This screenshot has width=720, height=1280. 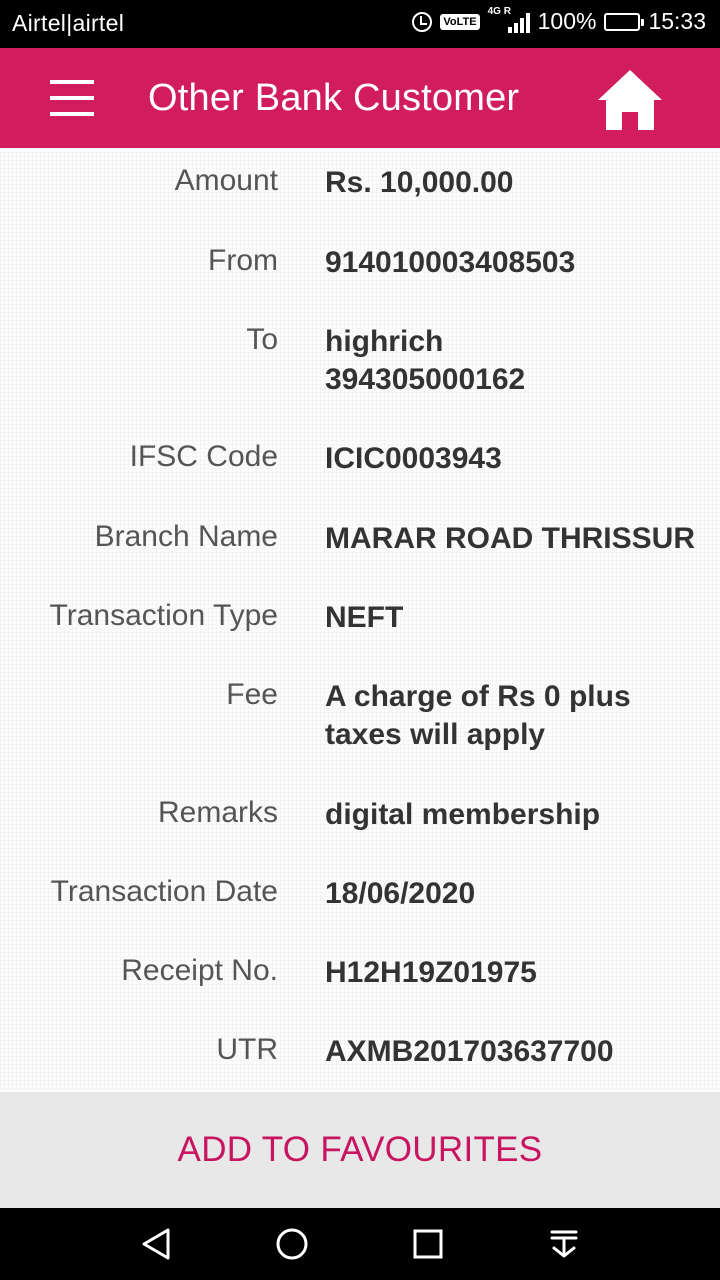 I want to click on volte-badge: VoLTE, so click(x=460, y=21).